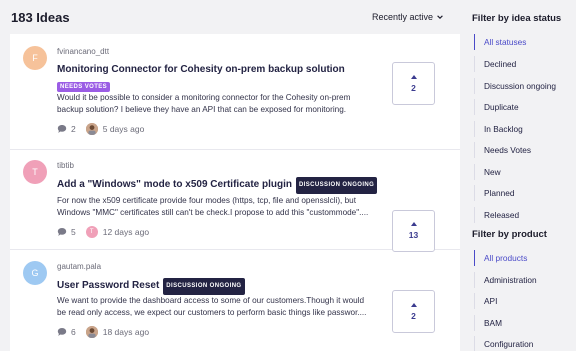 This screenshot has height=351, width=576. Describe the element at coordinates (35, 58) in the screenshot. I see `avatar: F` at that location.